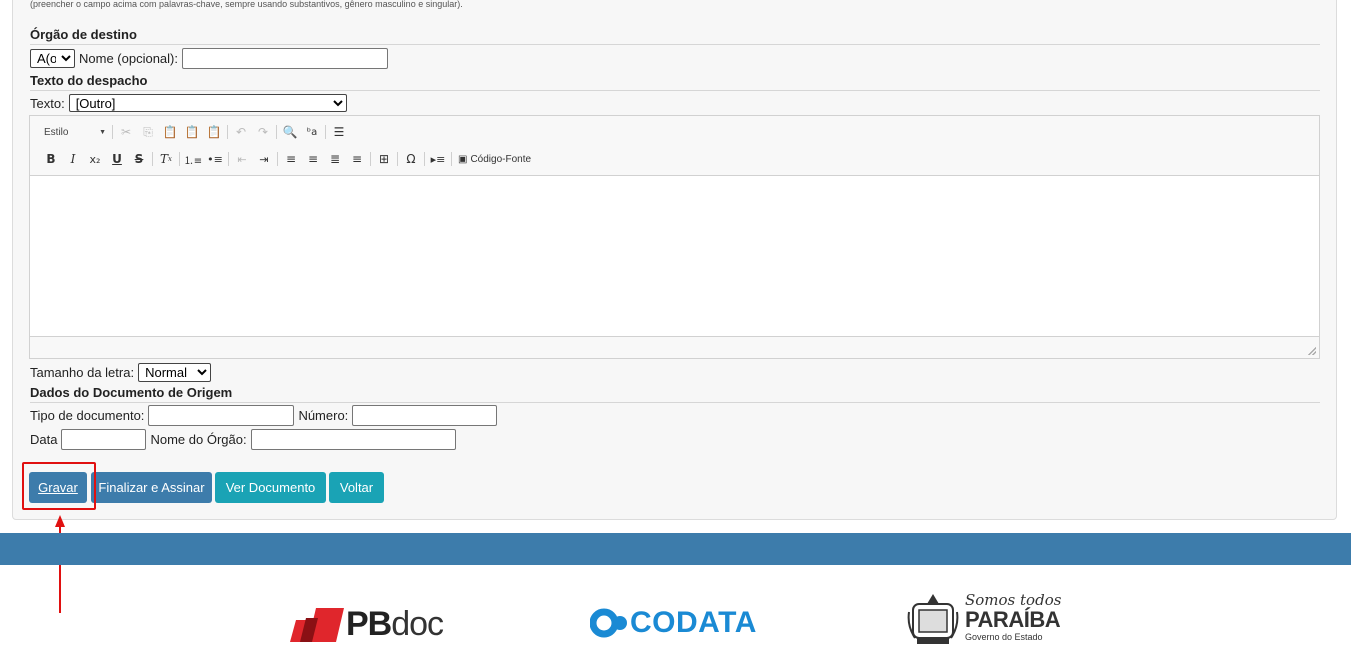  I want to click on outdent-icon: ⇤, so click(242, 159).